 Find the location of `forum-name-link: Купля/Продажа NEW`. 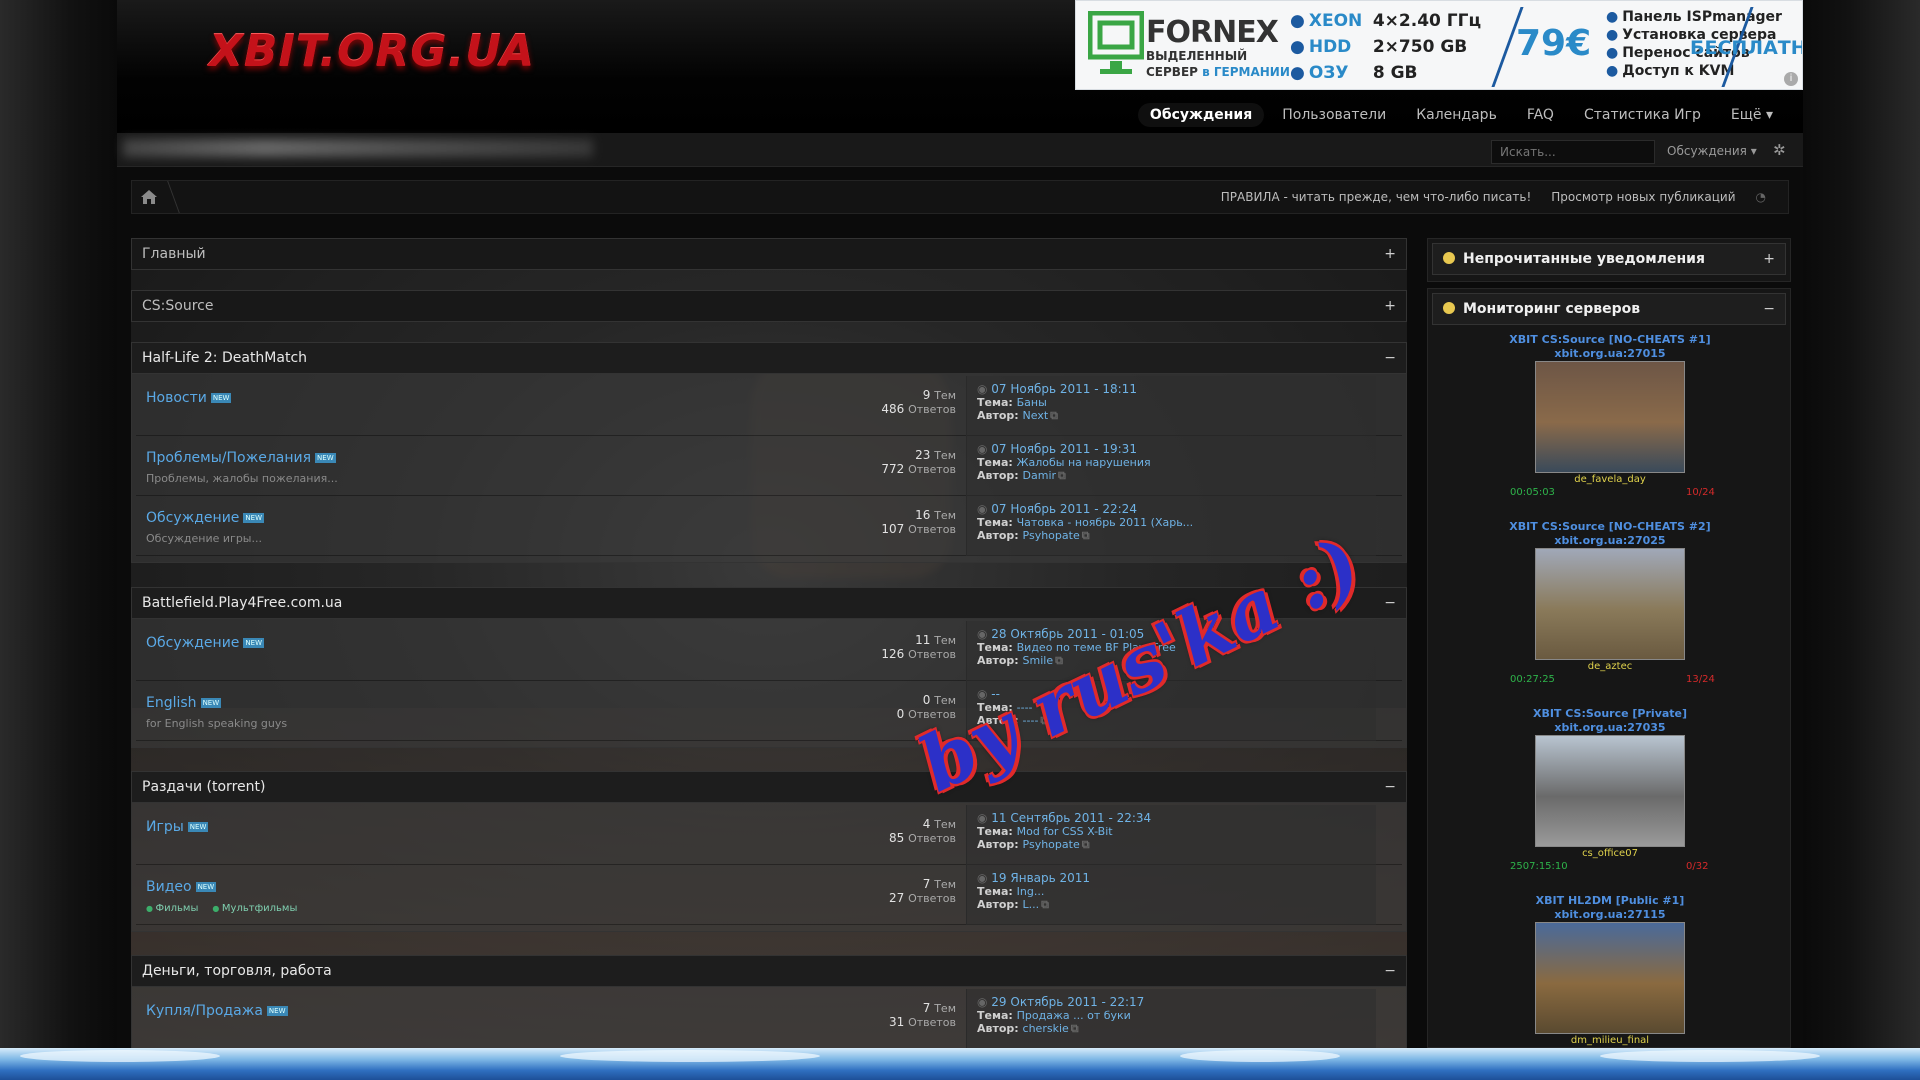

forum-name-link: Купля/Продажа NEW is located at coordinates (217, 1011).